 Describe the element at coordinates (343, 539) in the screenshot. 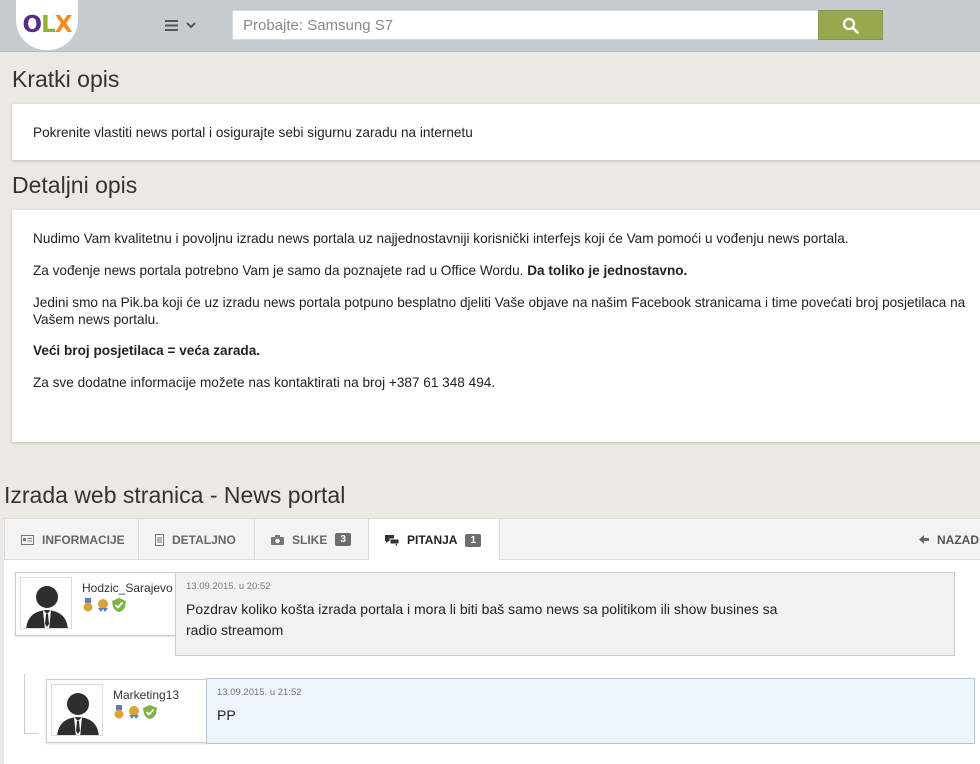

I see `images-count-badge: 3` at that location.